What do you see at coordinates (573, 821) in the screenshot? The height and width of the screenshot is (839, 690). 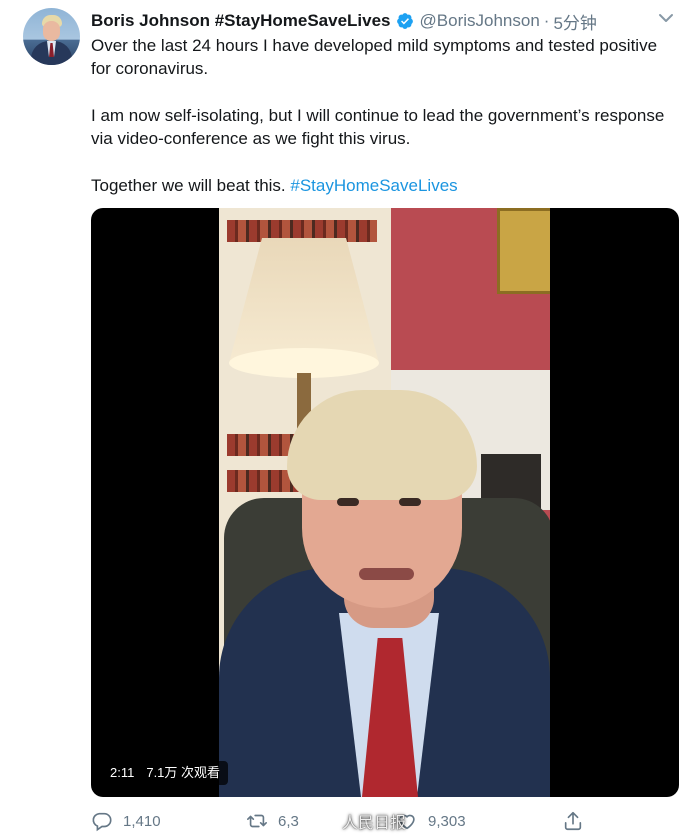 I see `share-icon` at bounding box center [573, 821].